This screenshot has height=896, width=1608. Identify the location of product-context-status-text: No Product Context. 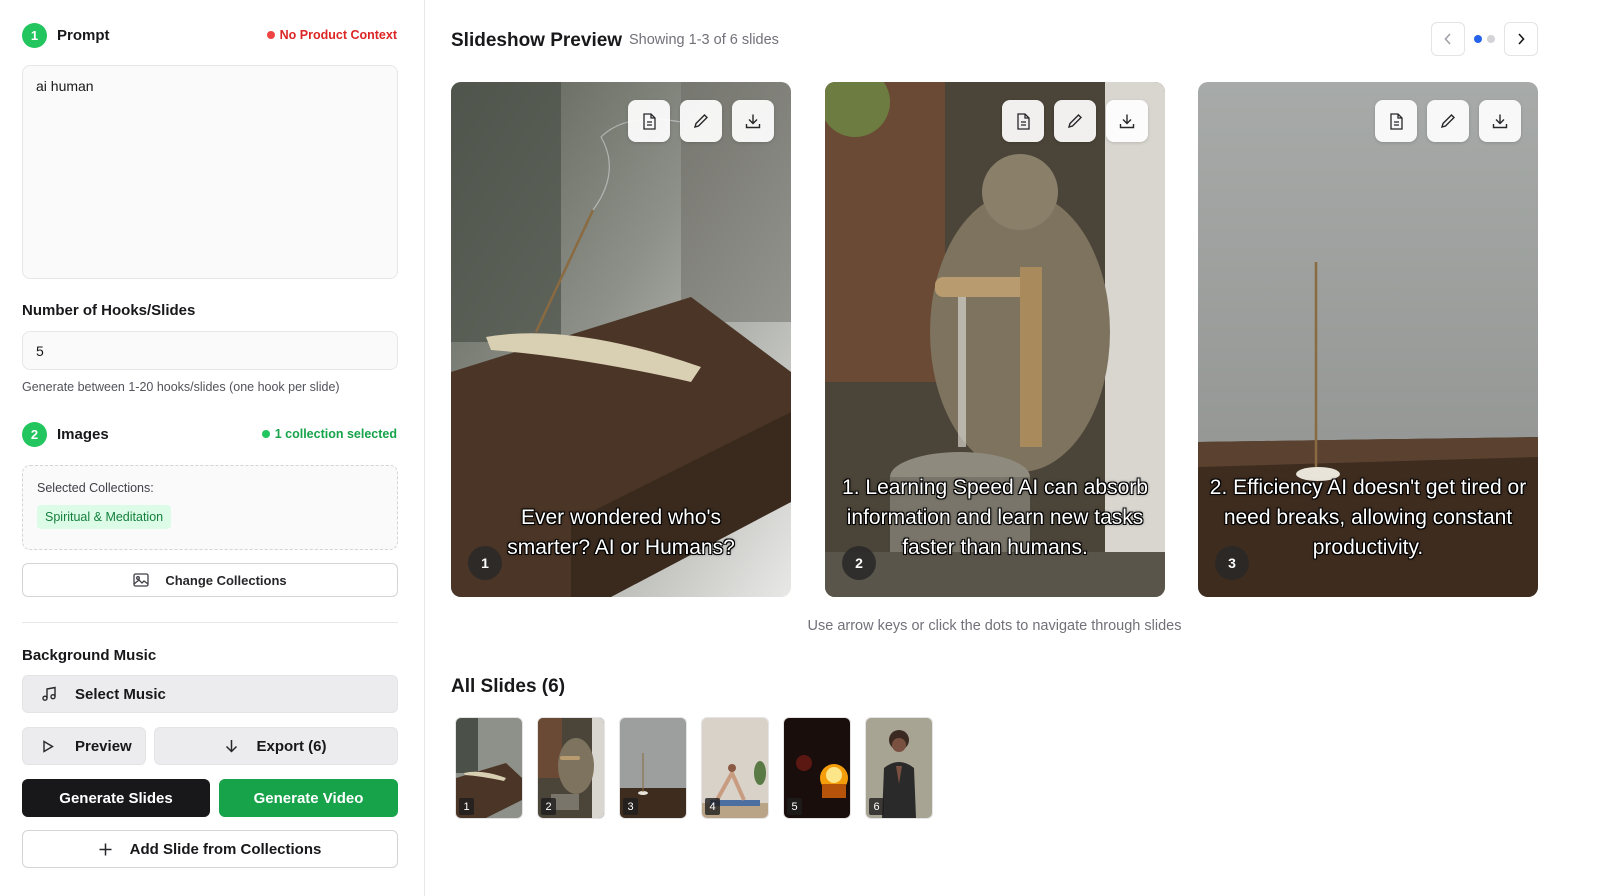
(338, 35).